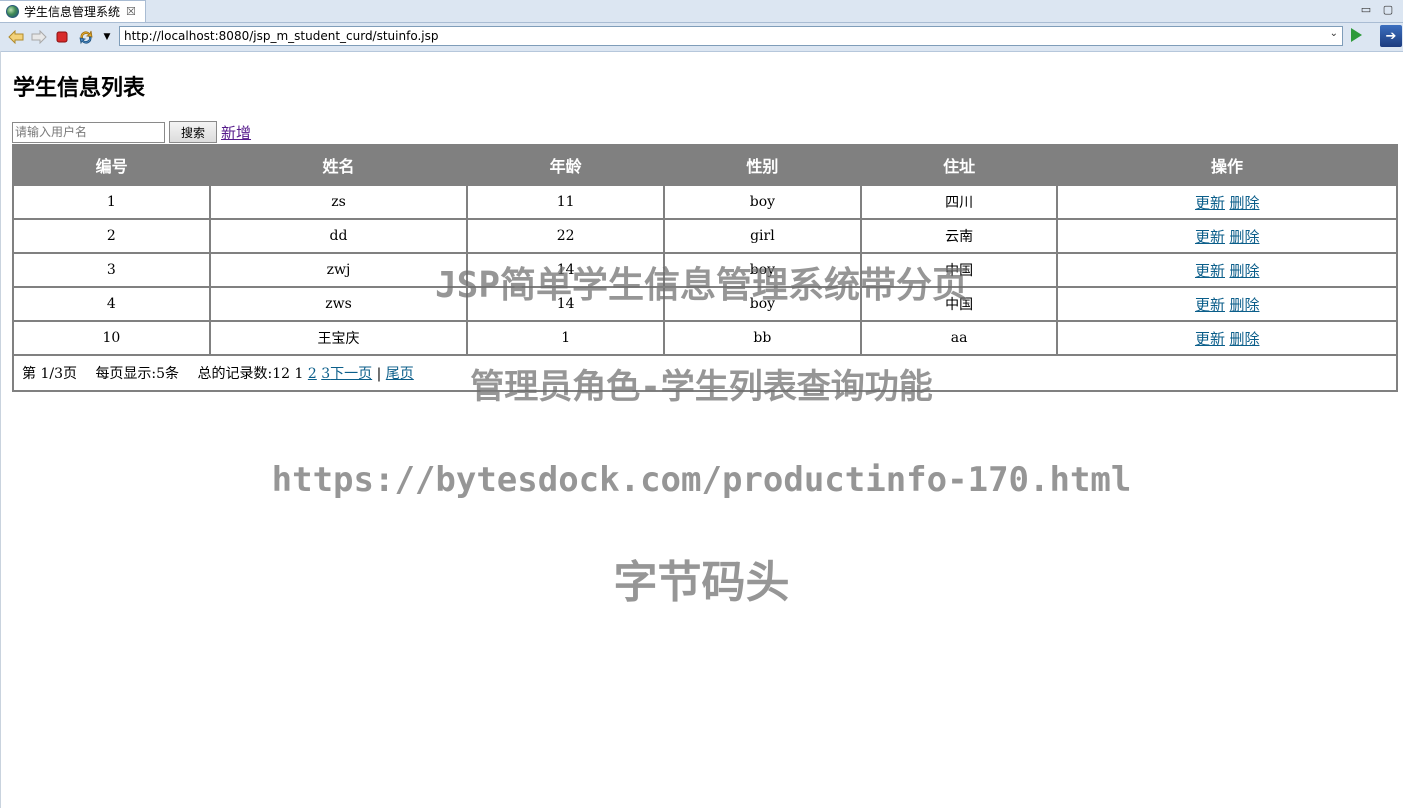  What do you see at coordinates (299, 374) in the screenshot?
I see `pager-current-page: 1` at bounding box center [299, 374].